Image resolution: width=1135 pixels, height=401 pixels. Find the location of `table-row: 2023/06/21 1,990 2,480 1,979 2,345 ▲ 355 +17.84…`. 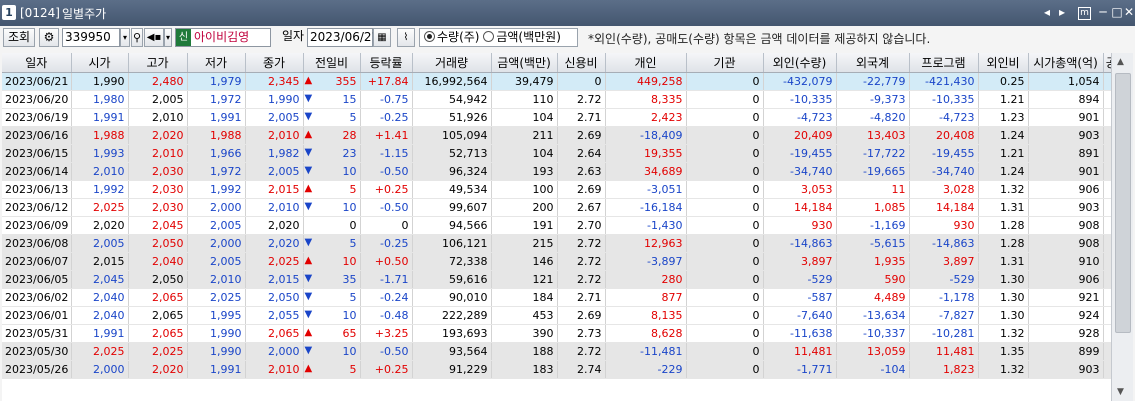

table-row: 2023/06/21 1,990 2,480 1,979 2,345 ▲ 355 +17.84… is located at coordinates (556, 81).